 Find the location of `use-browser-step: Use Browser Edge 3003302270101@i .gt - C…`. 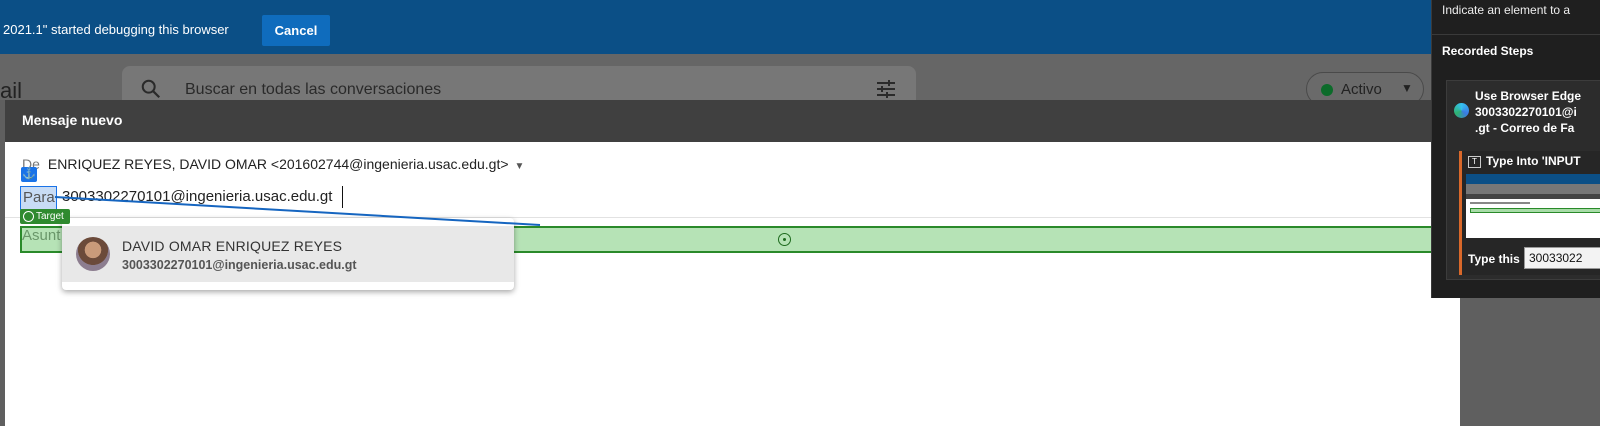

use-browser-step: Use Browser Edge 3003302270101@i .gt - C… is located at coordinates (1523, 180).